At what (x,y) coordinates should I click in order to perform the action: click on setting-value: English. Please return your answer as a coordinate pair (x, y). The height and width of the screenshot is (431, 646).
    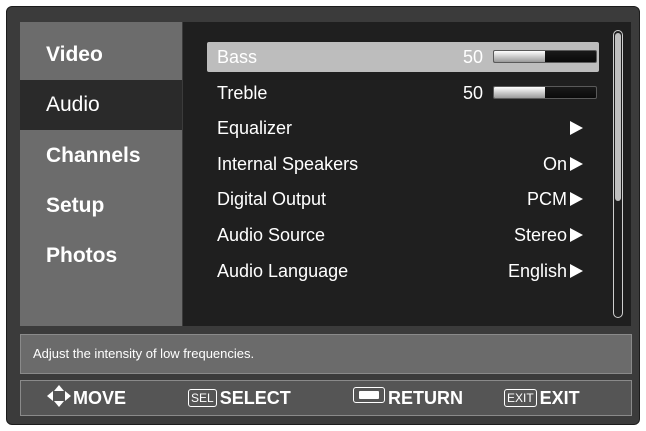
    Looking at the image, I should click on (537, 271).